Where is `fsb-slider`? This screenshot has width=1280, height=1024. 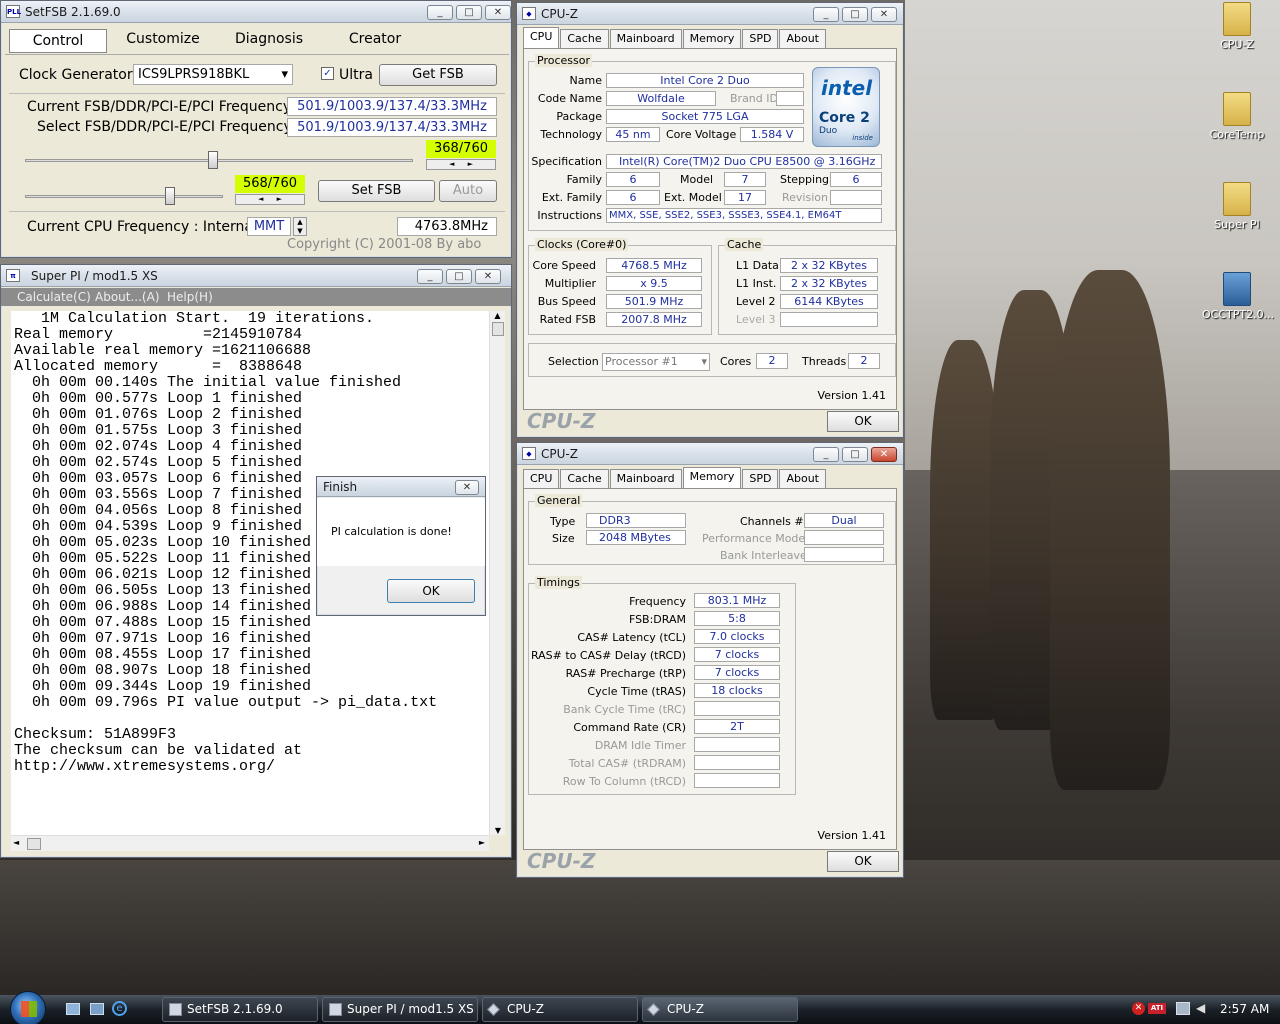 fsb-slider is located at coordinates (219, 160).